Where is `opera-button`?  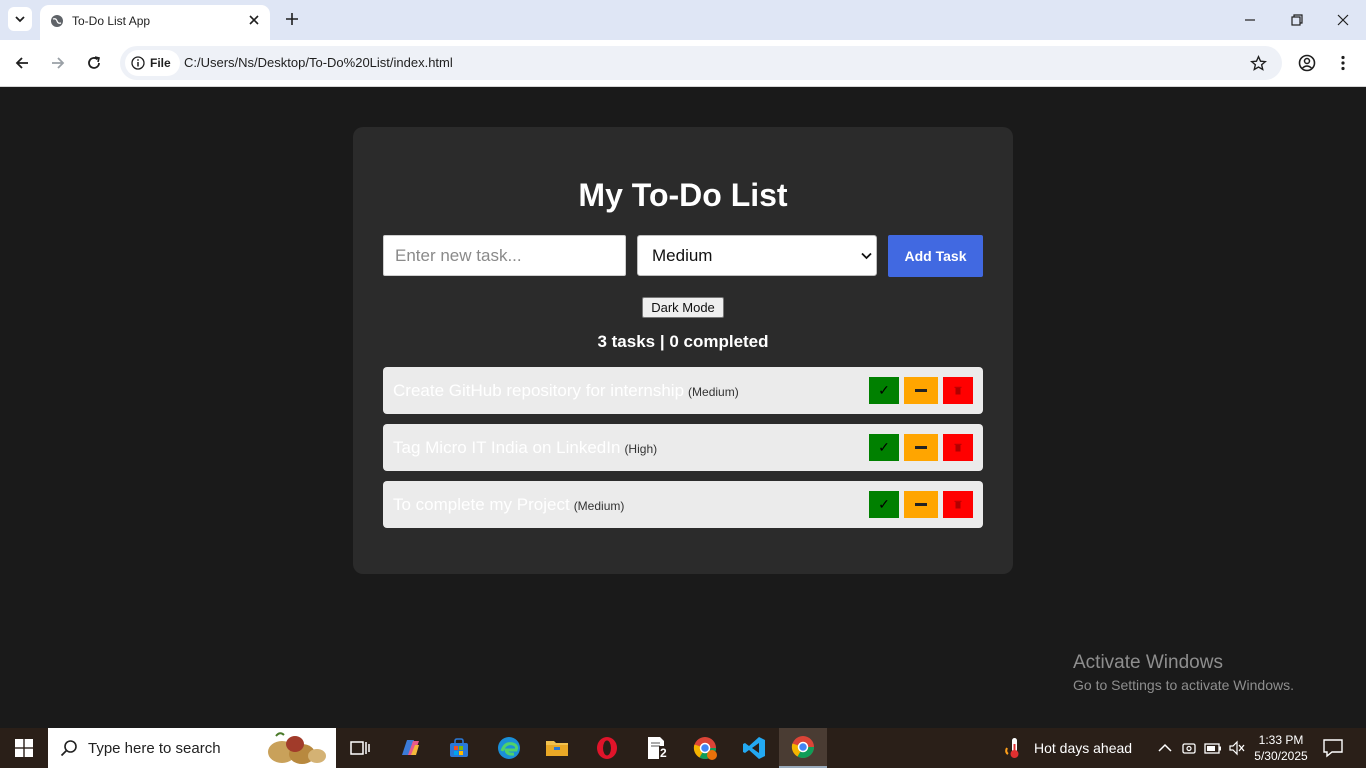 opera-button is located at coordinates (607, 748).